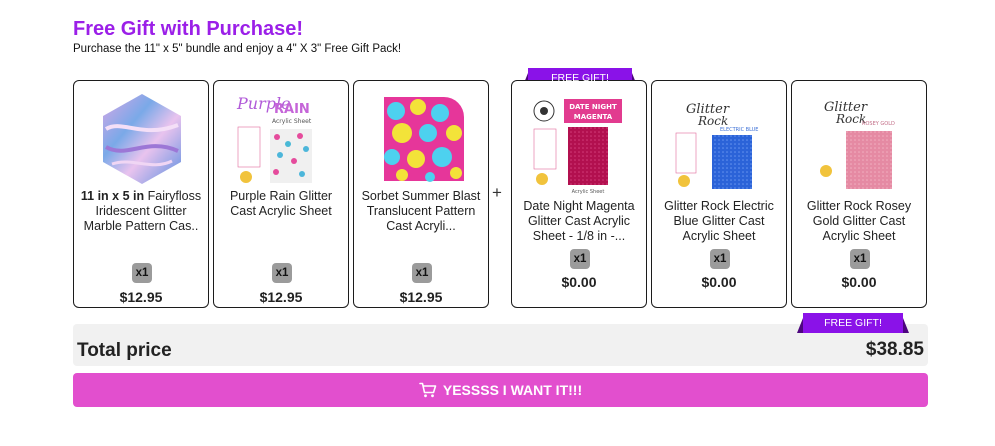 The width and height of the screenshot is (995, 446). What do you see at coordinates (281, 203) in the screenshot?
I see `product-name: Purple Rain Glitter Cast Acrylic Sheet` at bounding box center [281, 203].